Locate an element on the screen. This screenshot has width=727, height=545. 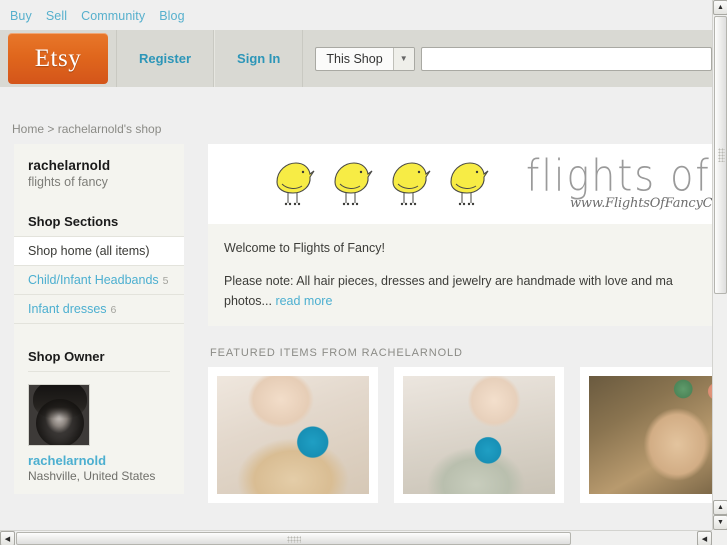
breadcrumb: Home > rachelarnold's shop is located at coordinates (356, 115).